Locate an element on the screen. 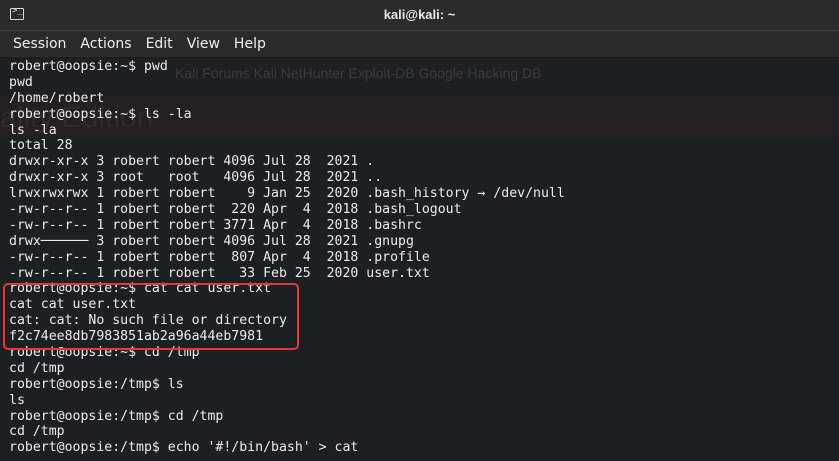  terminal-line: pwd is located at coordinates (21, 82).